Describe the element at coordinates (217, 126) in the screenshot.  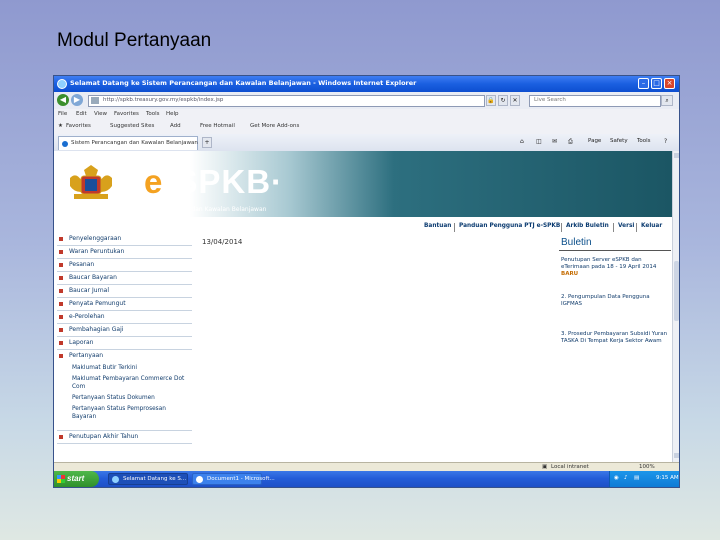
I see `hotmail-link: Free Hotmail` at that location.